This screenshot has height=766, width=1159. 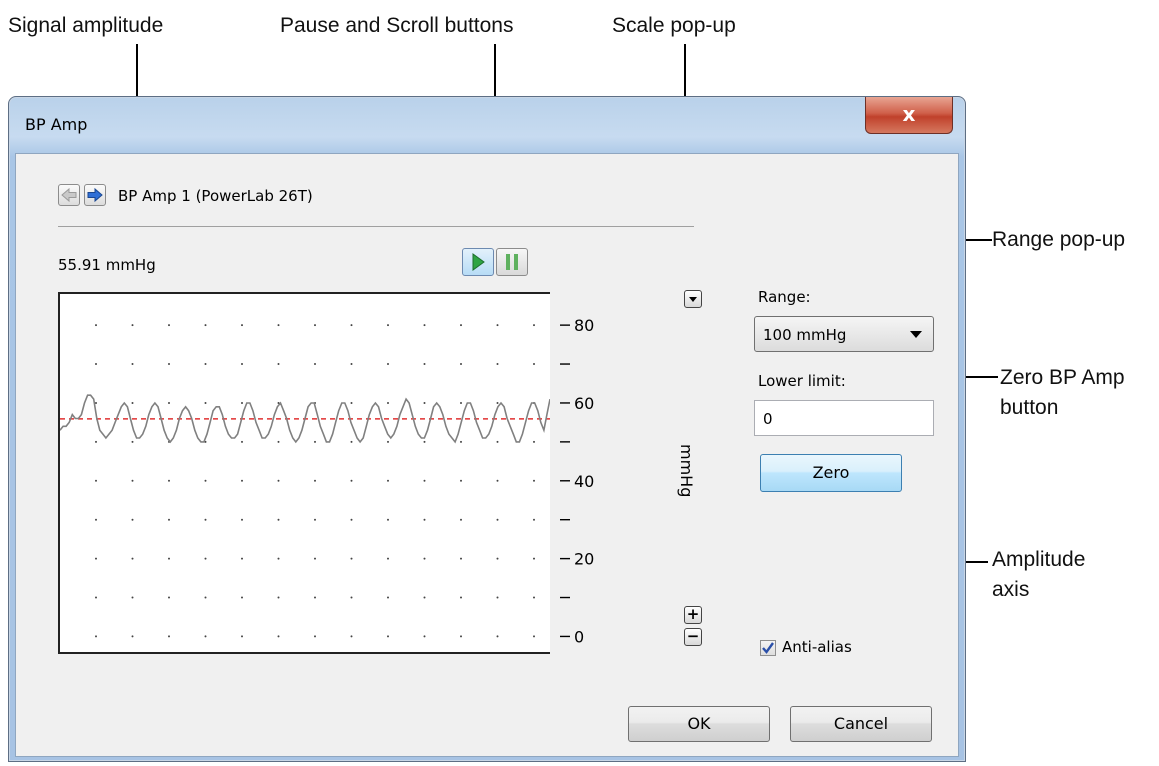 What do you see at coordinates (95, 195) in the screenshot?
I see `next-device-button` at bounding box center [95, 195].